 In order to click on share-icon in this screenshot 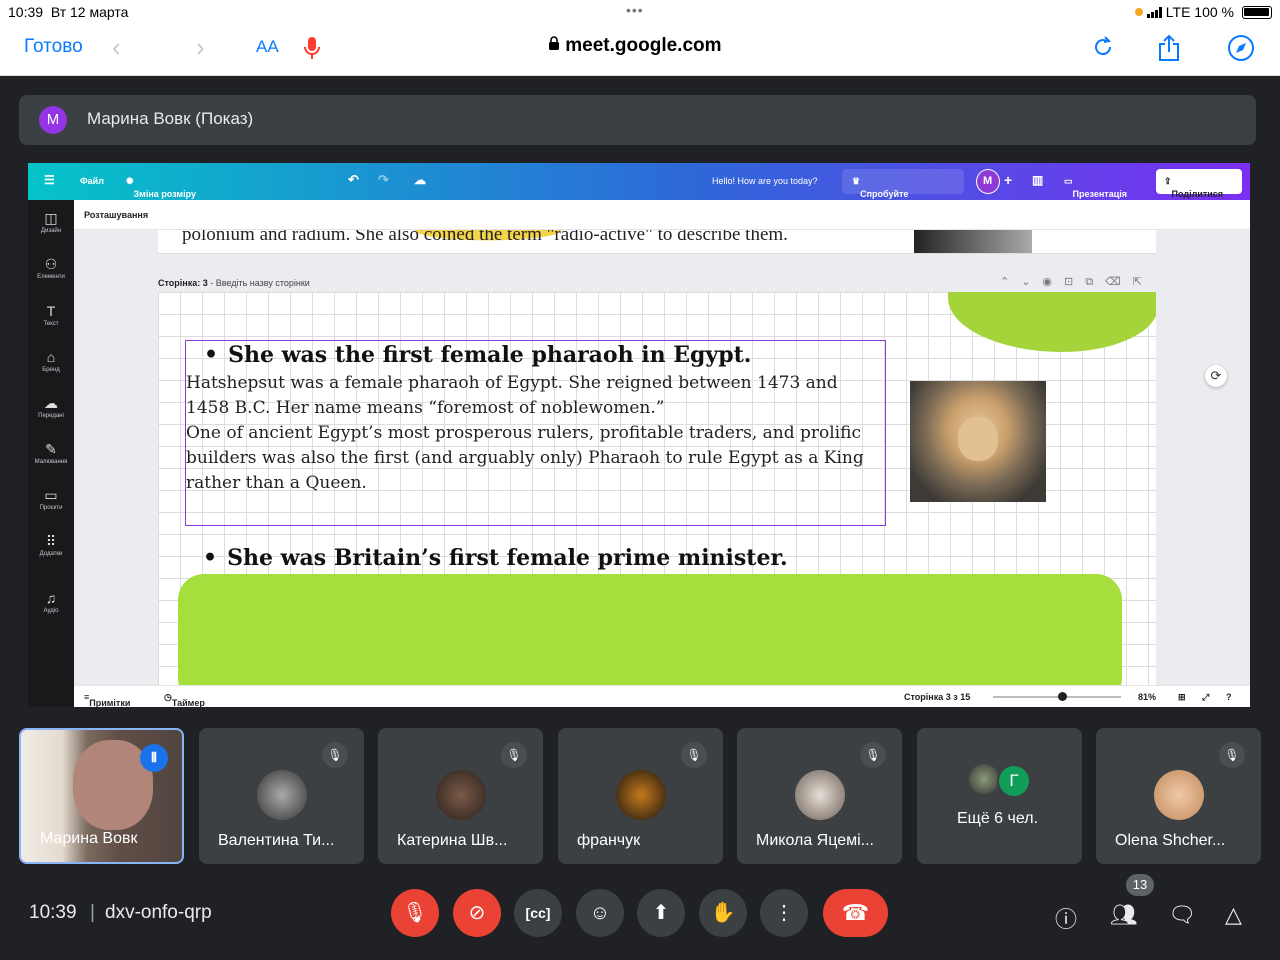, I will do `click(1169, 50)`.